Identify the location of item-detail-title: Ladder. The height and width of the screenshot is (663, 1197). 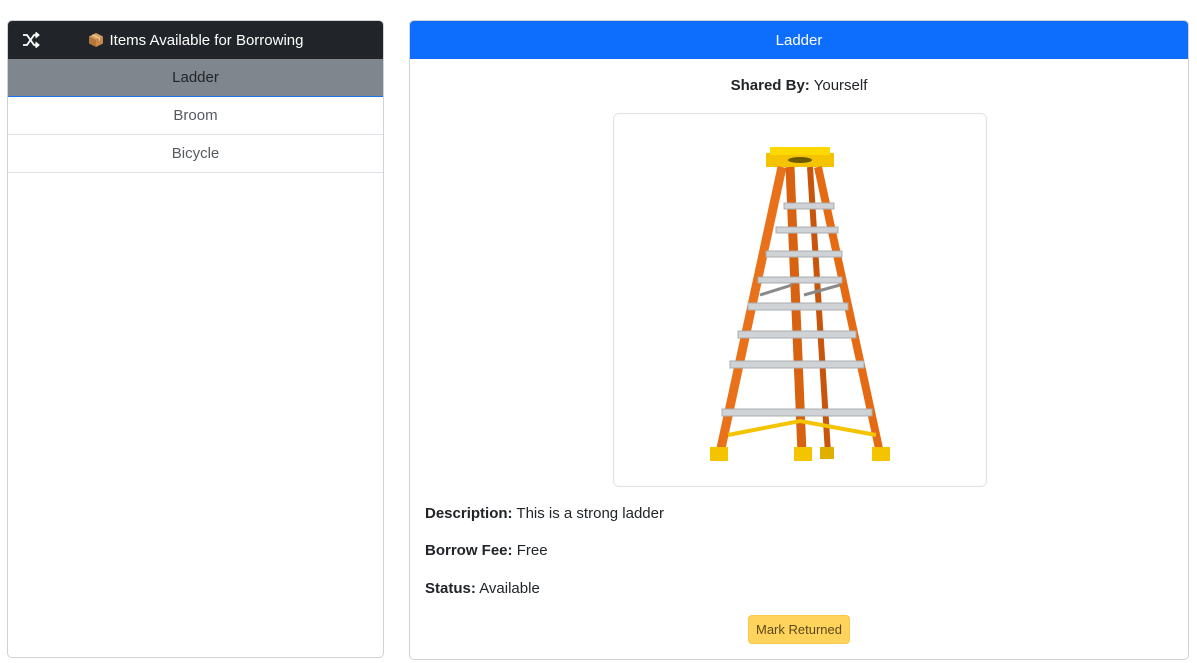
(799, 40).